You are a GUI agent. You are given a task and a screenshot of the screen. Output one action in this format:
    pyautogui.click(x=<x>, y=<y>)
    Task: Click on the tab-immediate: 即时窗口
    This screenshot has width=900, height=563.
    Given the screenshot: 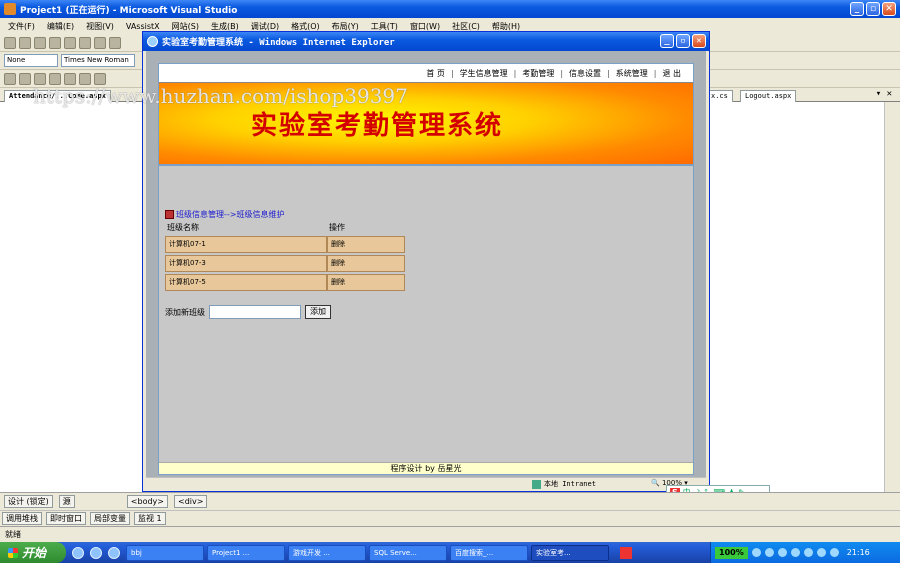 What is the action you would take?
    pyautogui.click(x=66, y=518)
    